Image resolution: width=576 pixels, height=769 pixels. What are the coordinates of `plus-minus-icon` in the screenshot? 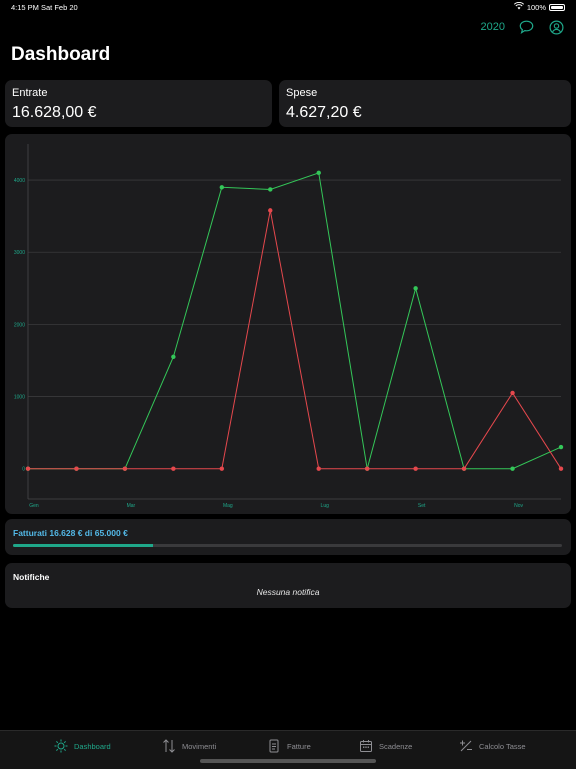 It's located at (466, 746).